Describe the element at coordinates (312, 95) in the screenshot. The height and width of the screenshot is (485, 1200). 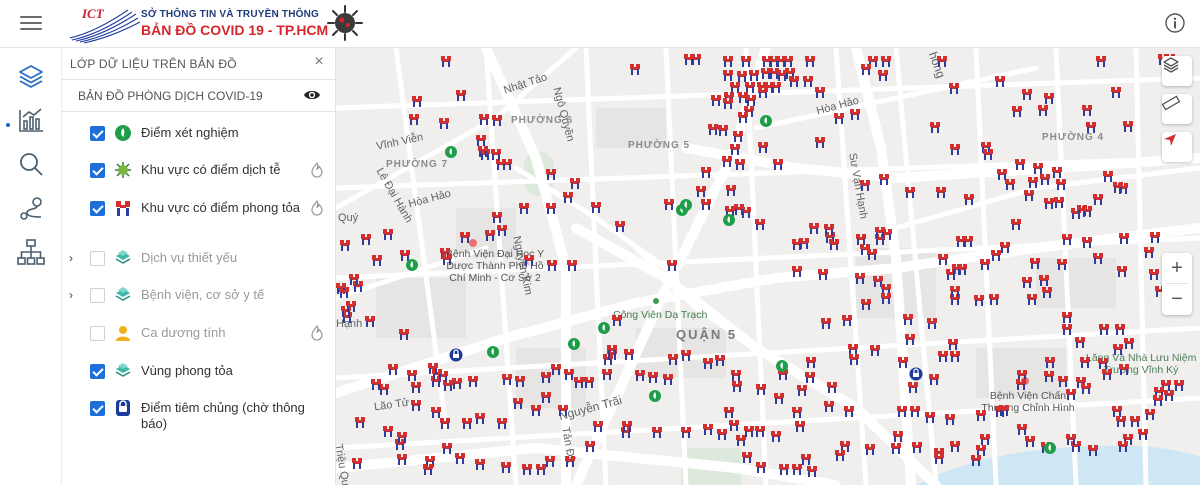
I see `eye-icon` at that location.